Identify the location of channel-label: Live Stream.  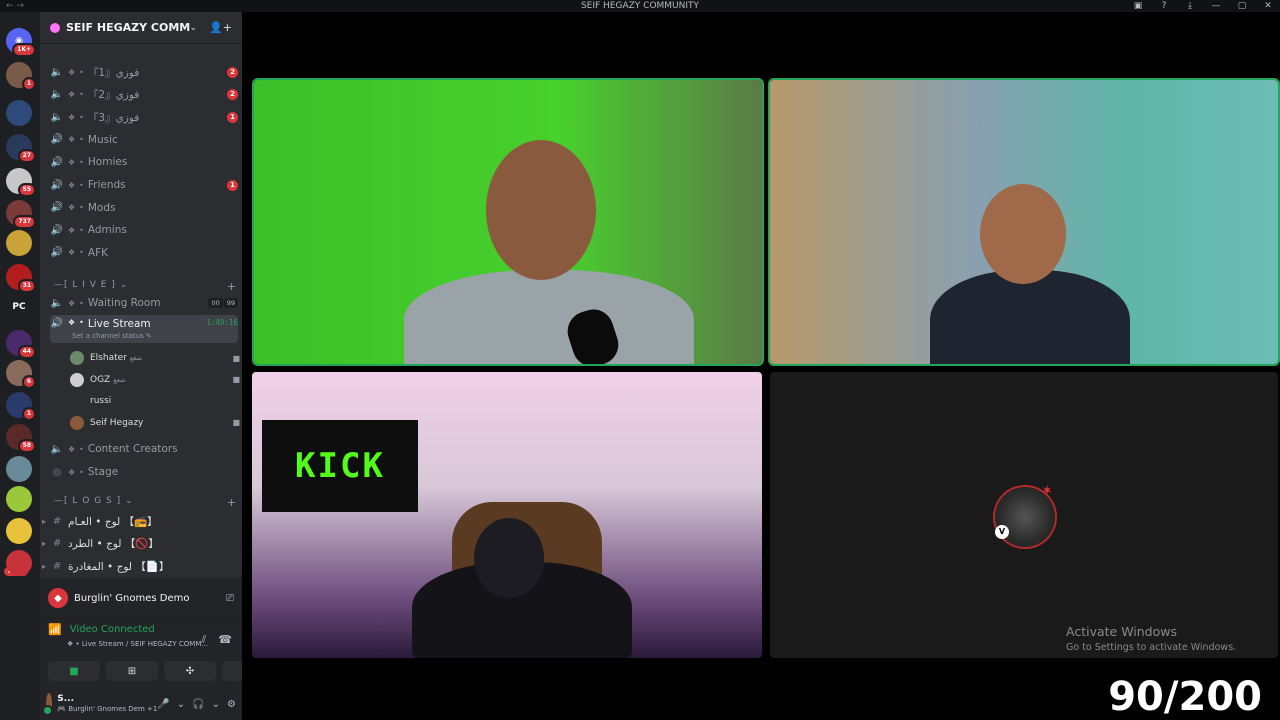
(119, 324).